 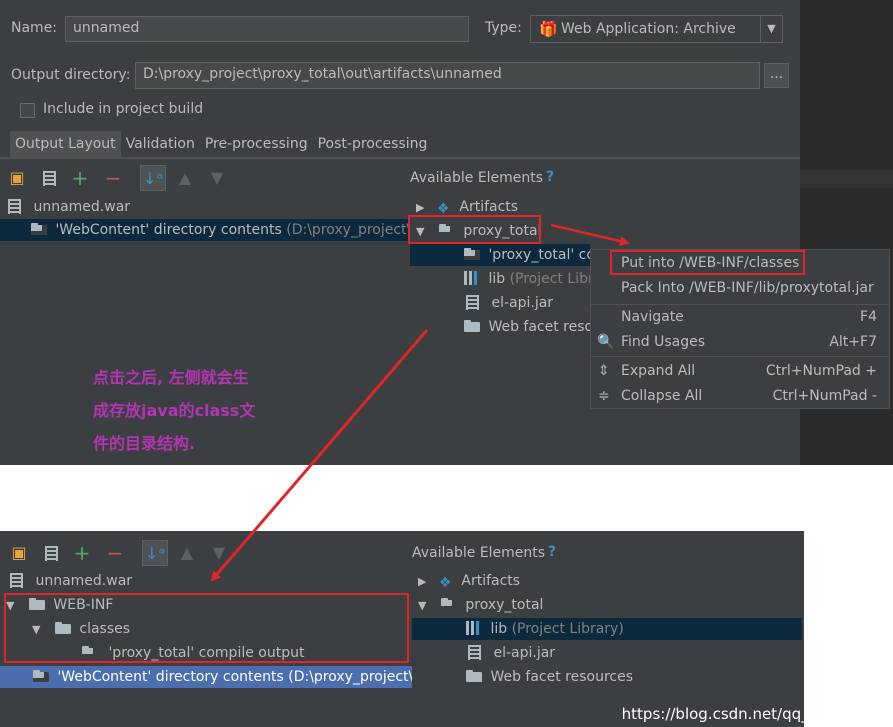 I want to click on watermark: https://blog.csdn.net/qq_42986107, so click(x=753, y=714).